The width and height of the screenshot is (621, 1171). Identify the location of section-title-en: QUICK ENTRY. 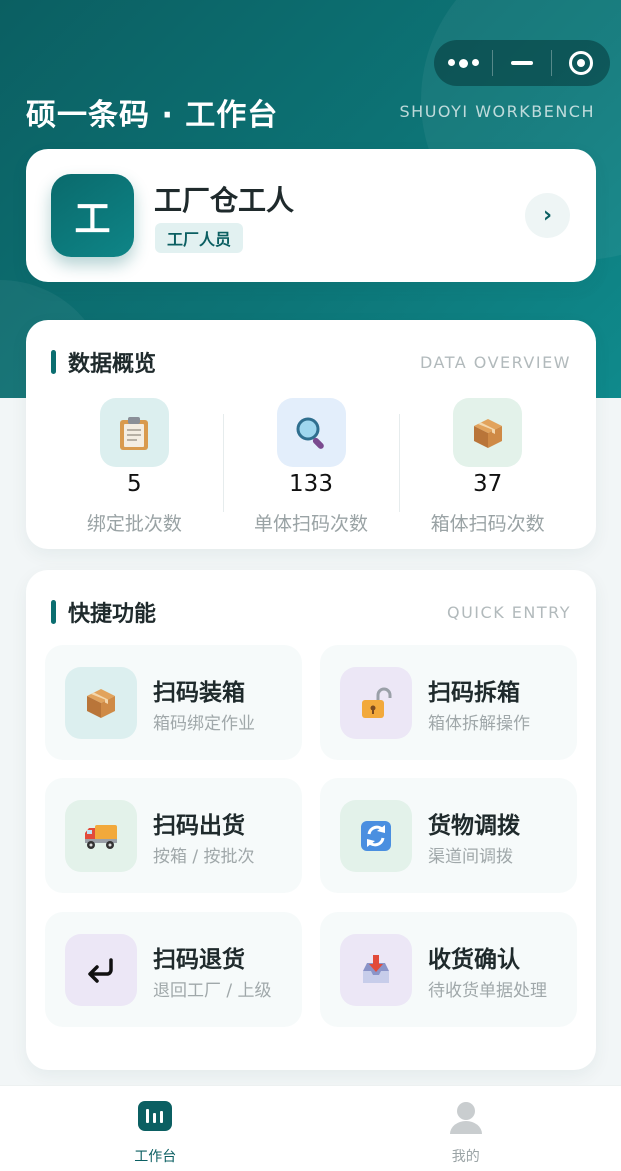
(509, 612).